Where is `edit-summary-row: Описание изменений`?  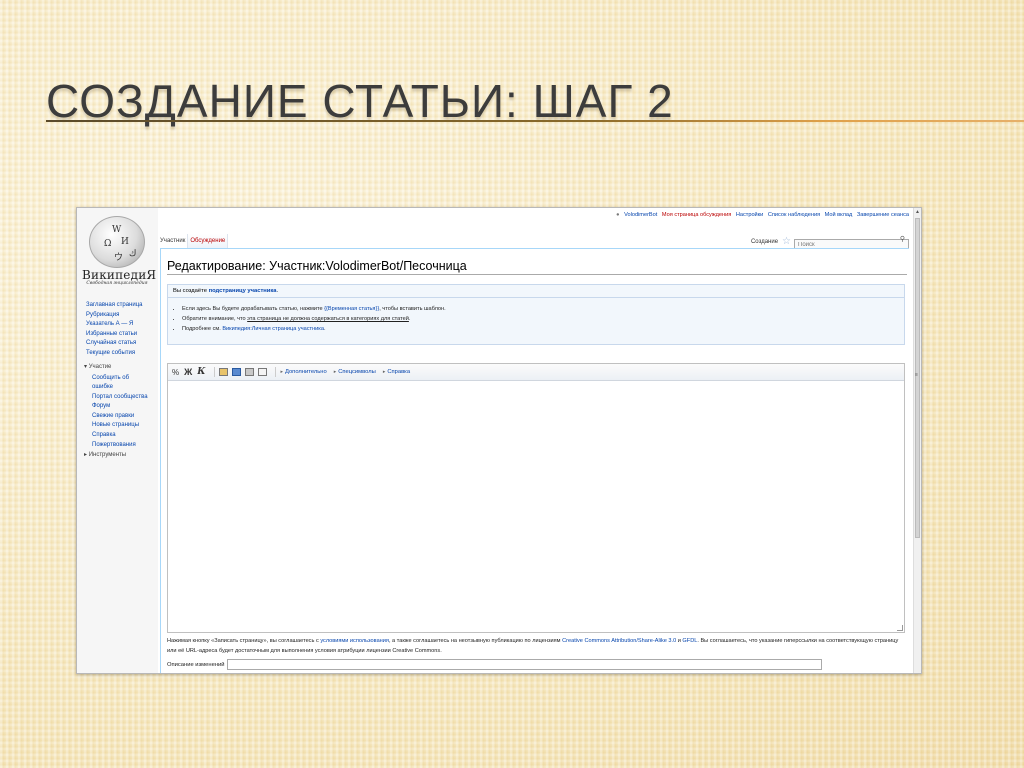
edit-summary-row: Описание изменений is located at coordinates (494, 664).